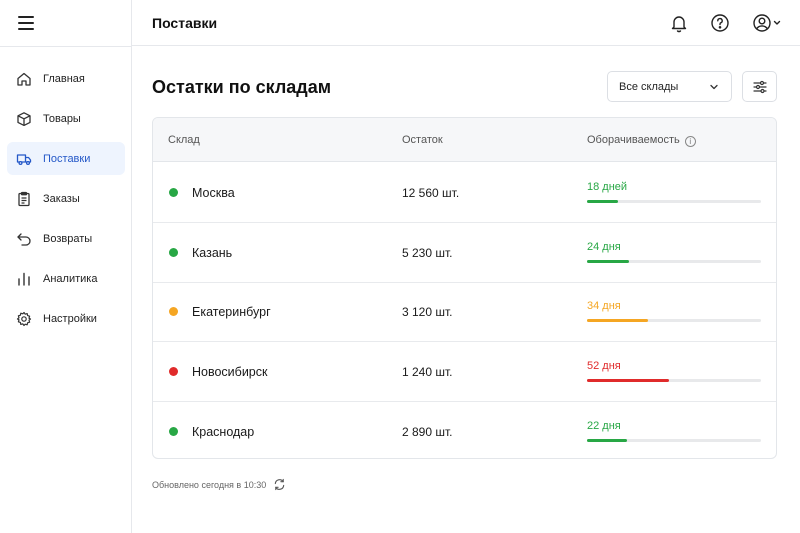 The height and width of the screenshot is (533, 800). I want to click on table-row: Екатеринбург 3 120 шт. 34 дня, so click(464, 312).